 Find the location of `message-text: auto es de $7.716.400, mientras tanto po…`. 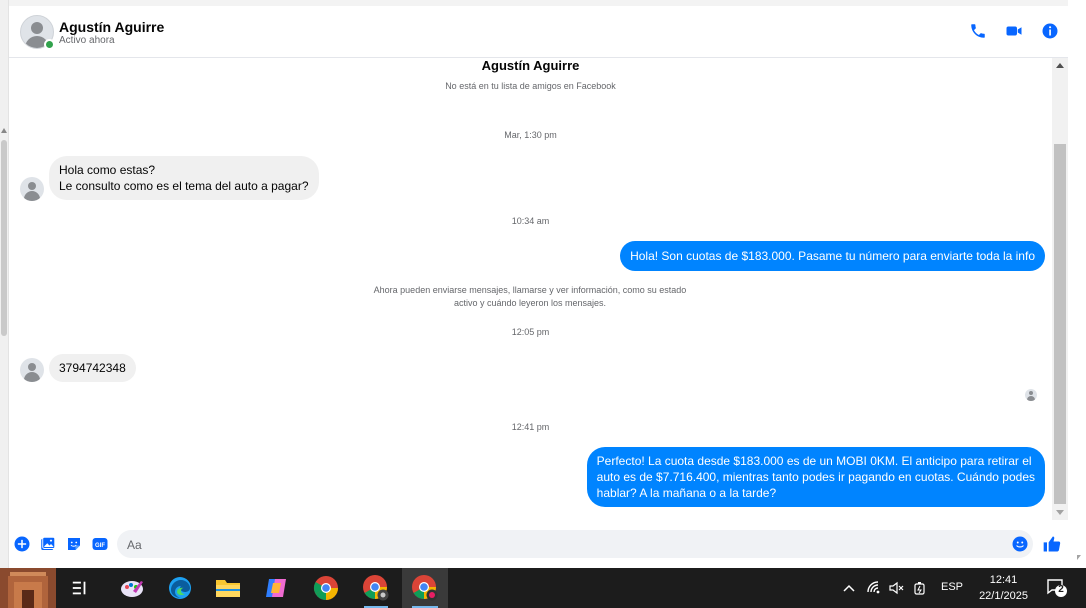

message-text: auto es de $7.716.400, mientras tanto po… is located at coordinates (815, 477).